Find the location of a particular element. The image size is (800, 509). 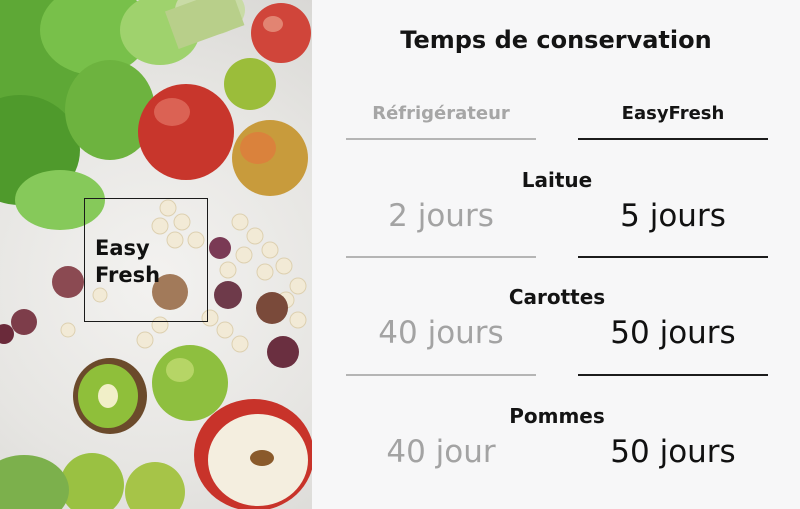

panel-title: Temps de conservation is located at coordinates (556, 40).